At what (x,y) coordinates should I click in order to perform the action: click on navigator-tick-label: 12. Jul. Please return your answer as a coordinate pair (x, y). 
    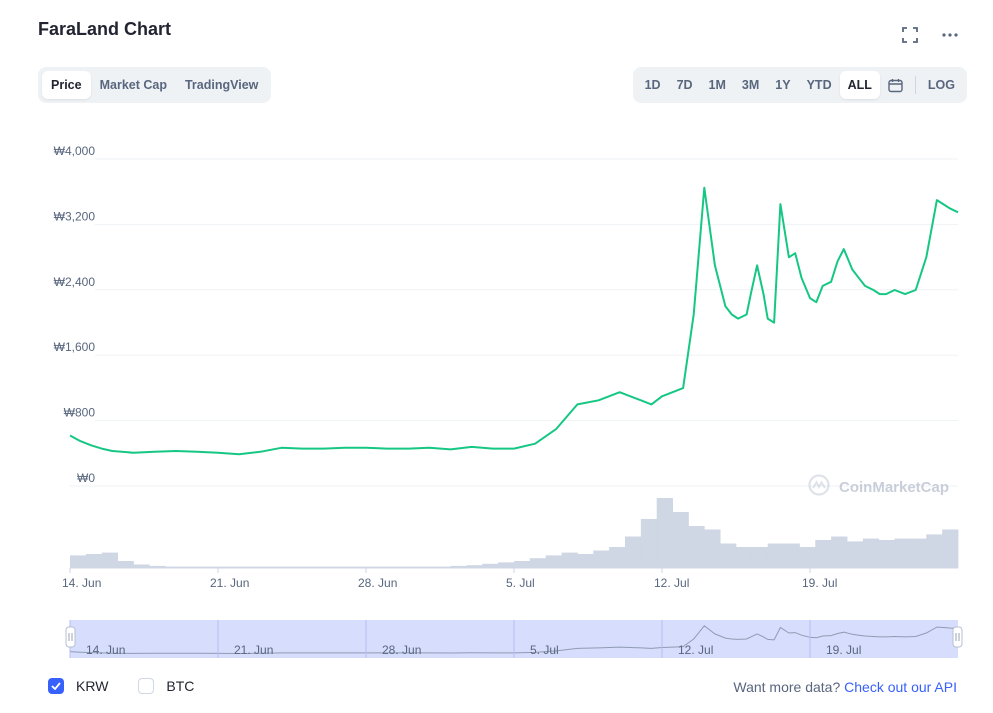
    Looking at the image, I should click on (695, 650).